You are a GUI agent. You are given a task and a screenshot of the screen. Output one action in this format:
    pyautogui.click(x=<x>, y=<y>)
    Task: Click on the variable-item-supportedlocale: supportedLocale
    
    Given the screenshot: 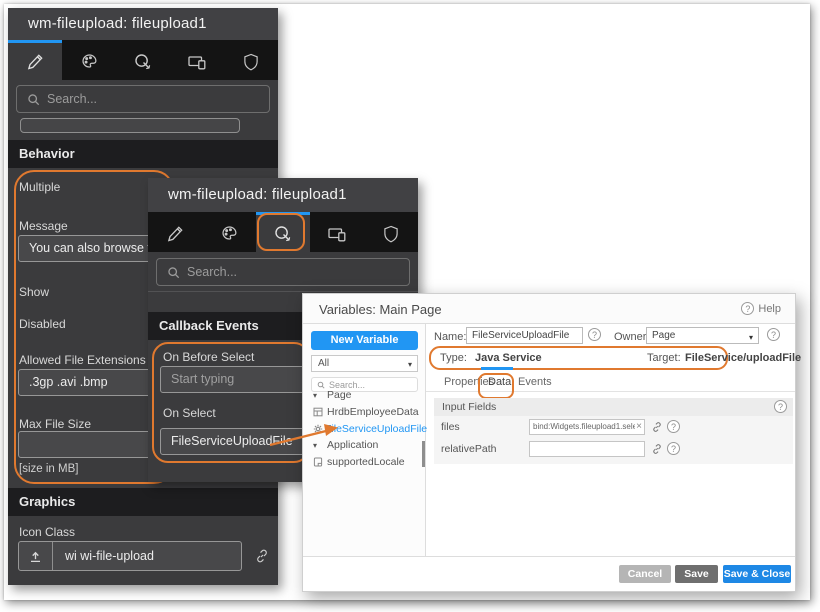 What is the action you would take?
    pyautogui.click(x=364, y=462)
    